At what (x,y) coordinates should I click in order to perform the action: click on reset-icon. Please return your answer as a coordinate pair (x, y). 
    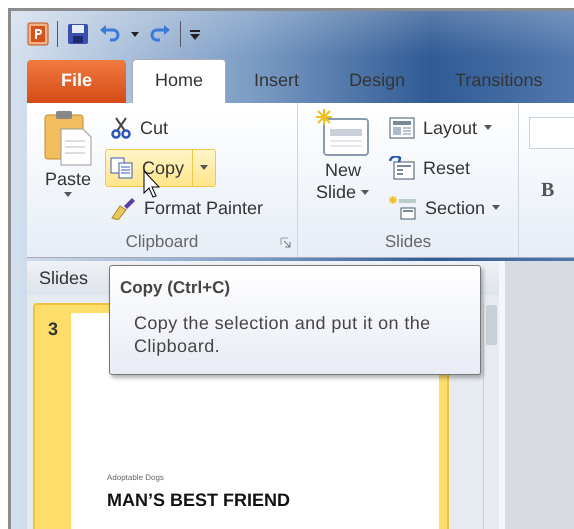
    Looking at the image, I should click on (402, 168).